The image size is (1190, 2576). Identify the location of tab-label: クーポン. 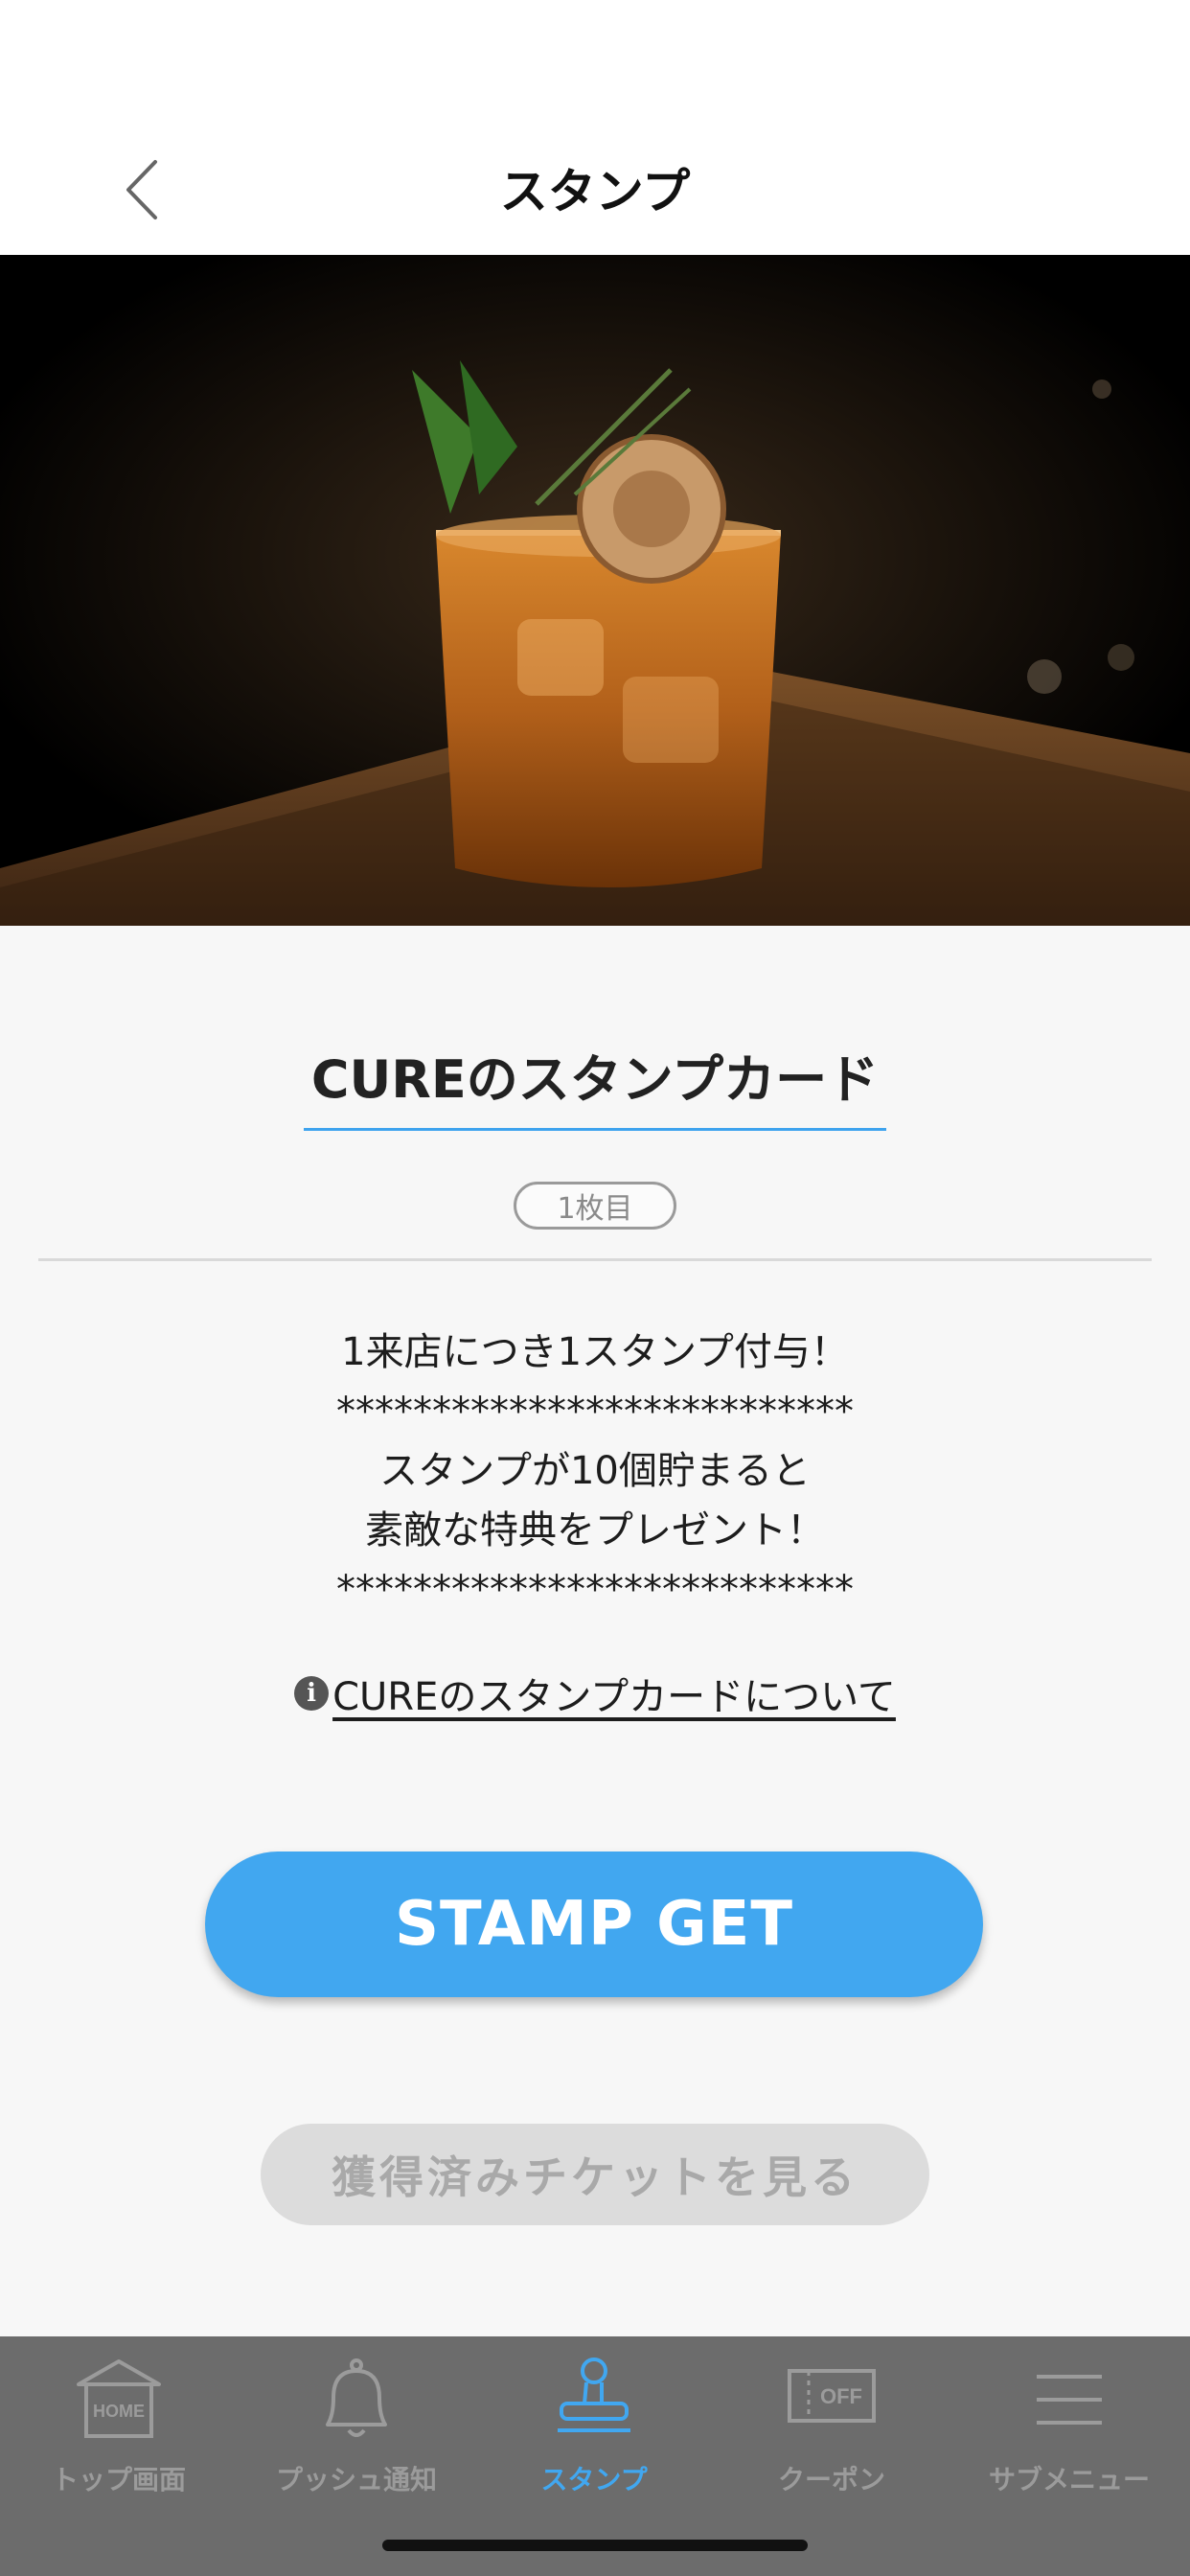
(831, 2480).